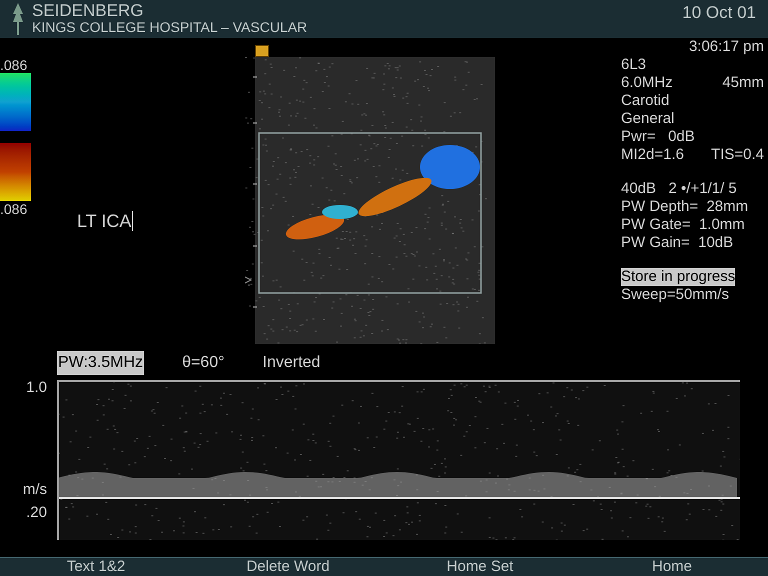 This screenshot has width=768, height=576. Describe the element at coordinates (291, 363) in the screenshot. I see `doppler-label: Inverted` at that location.